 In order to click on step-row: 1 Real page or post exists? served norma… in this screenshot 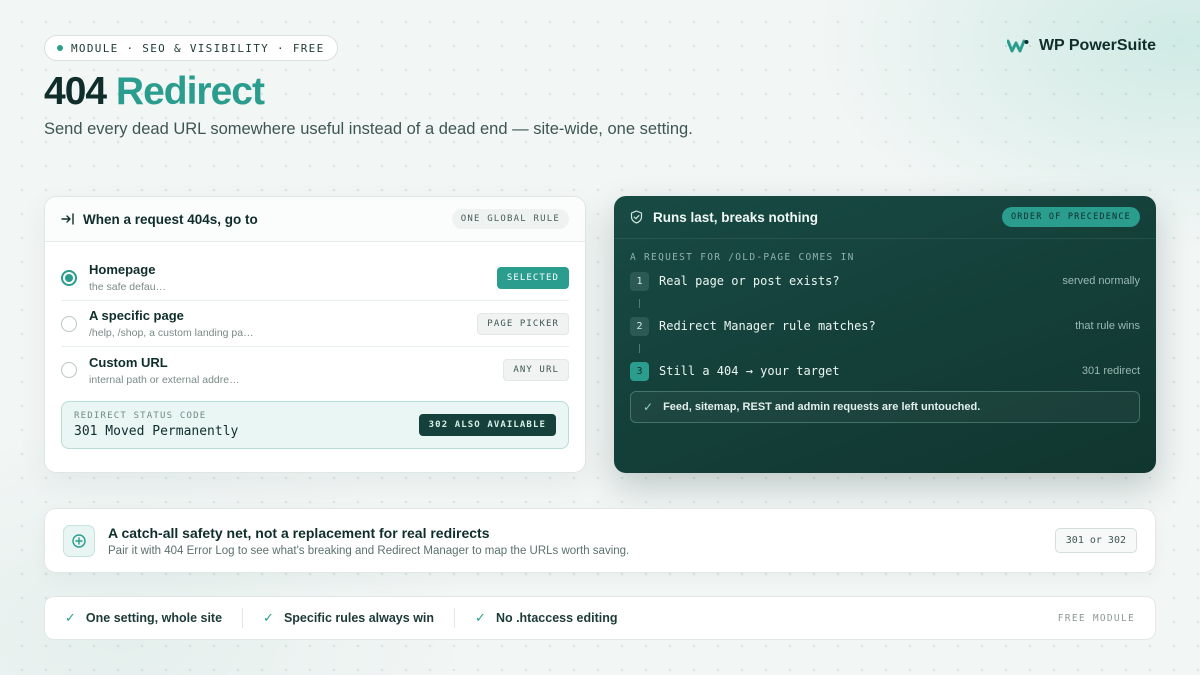, I will do `click(885, 281)`.